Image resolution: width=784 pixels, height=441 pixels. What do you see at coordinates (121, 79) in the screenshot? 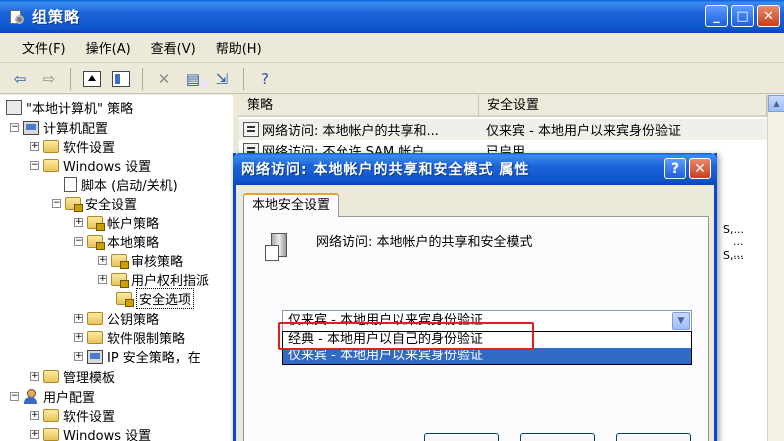
I see `show-pane-icon` at bounding box center [121, 79].